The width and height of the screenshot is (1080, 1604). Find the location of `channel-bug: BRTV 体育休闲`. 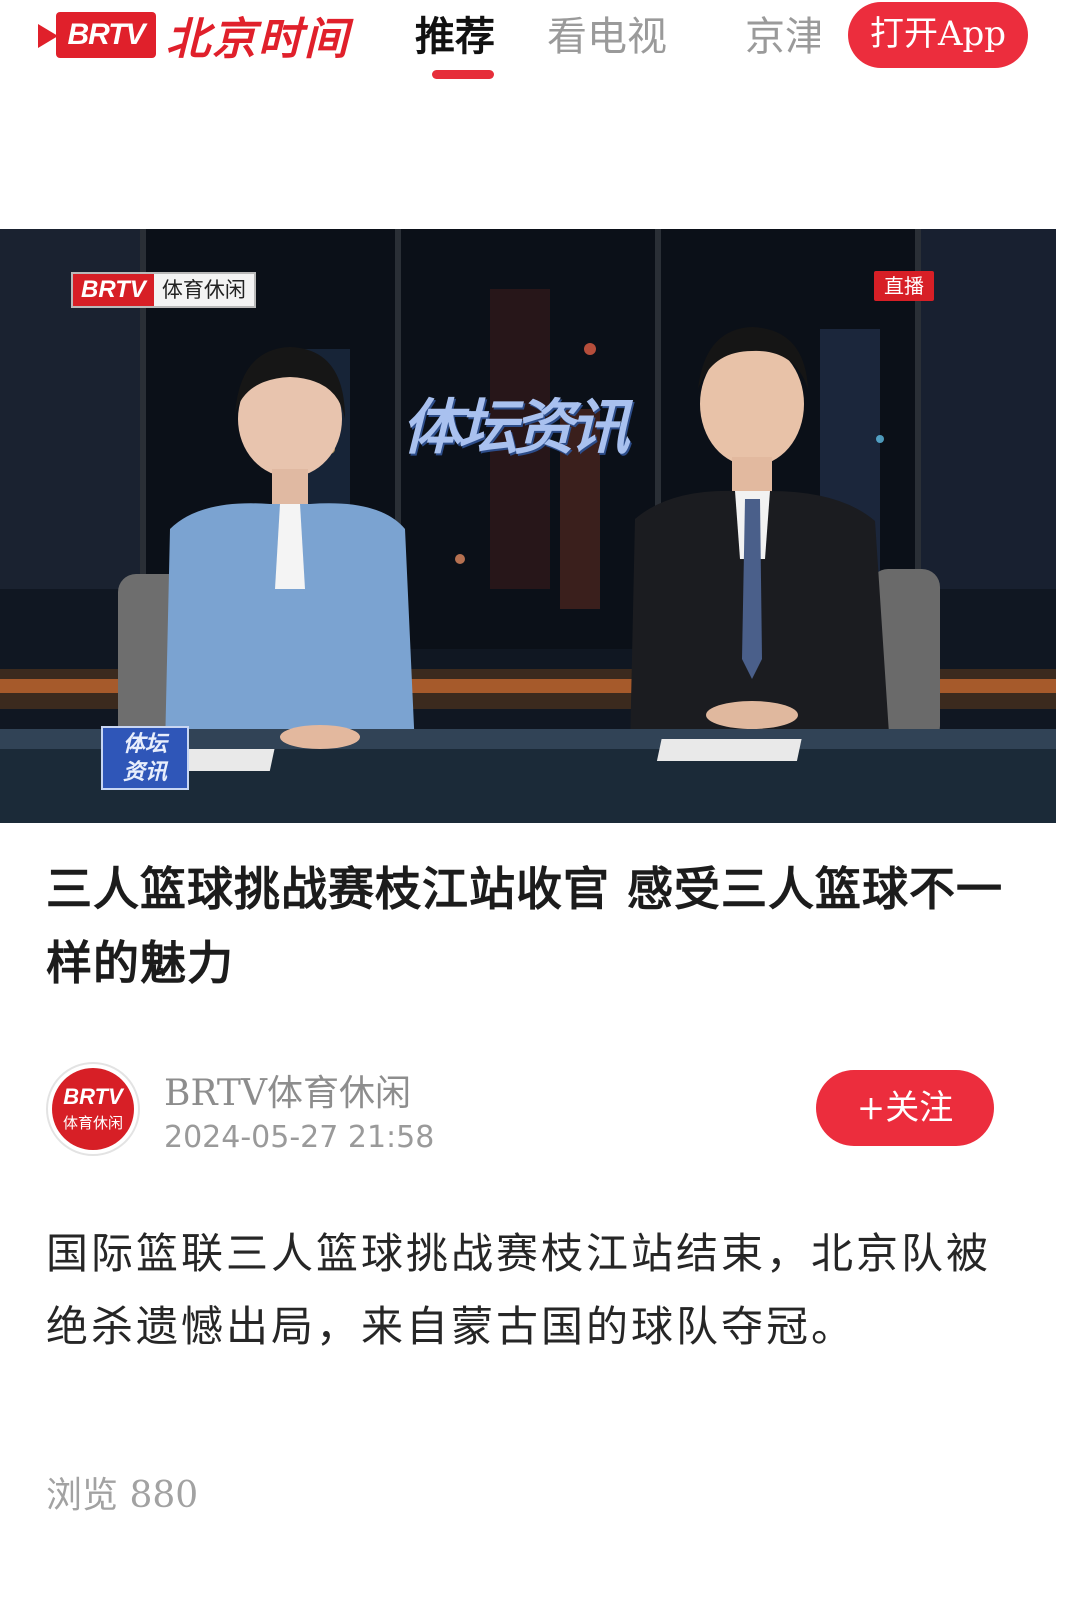

channel-bug: BRTV 体育休闲 is located at coordinates (163, 290).